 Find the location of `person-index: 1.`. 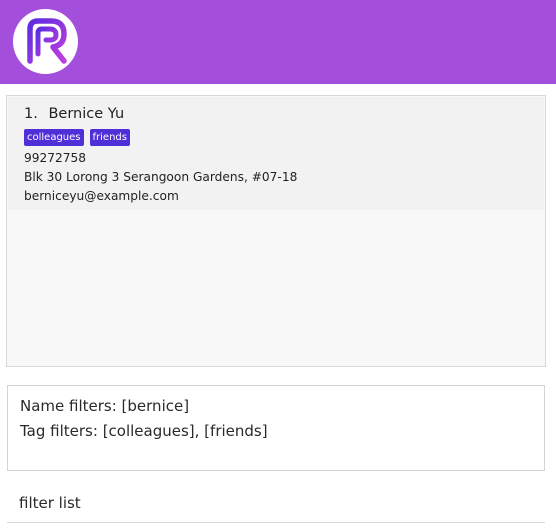

person-index: 1. is located at coordinates (31, 114).